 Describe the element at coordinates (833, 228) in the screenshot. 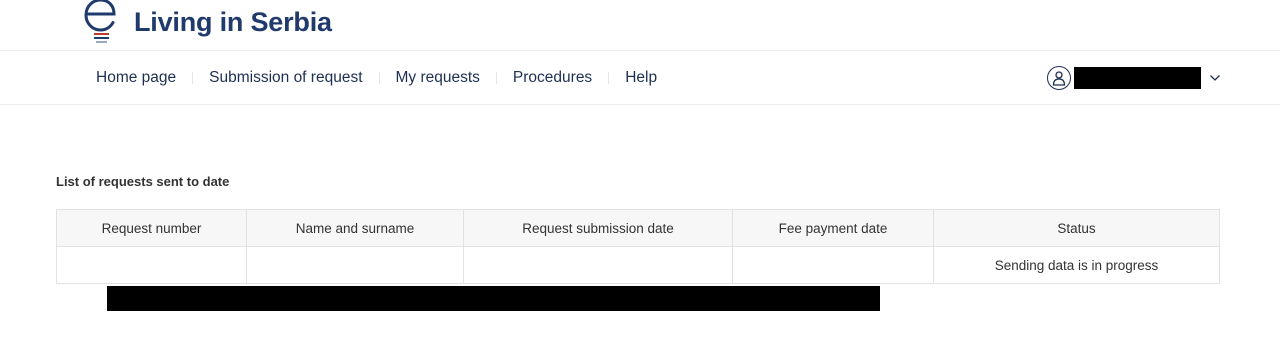

I see `column-header-fee-payment-date: Fee payment date` at that location.